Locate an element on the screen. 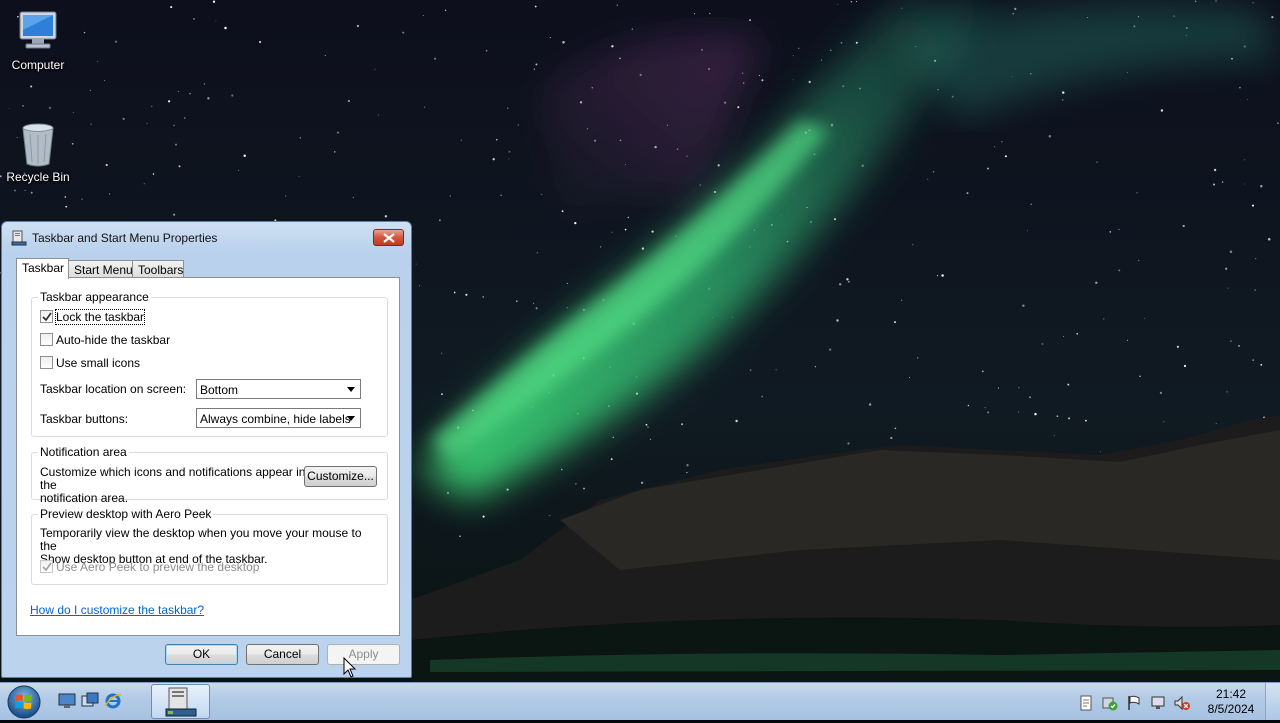 This screenshot has width=1280, height=723. tray-action-center-flag-icon is located at coordinates (1134, 703).